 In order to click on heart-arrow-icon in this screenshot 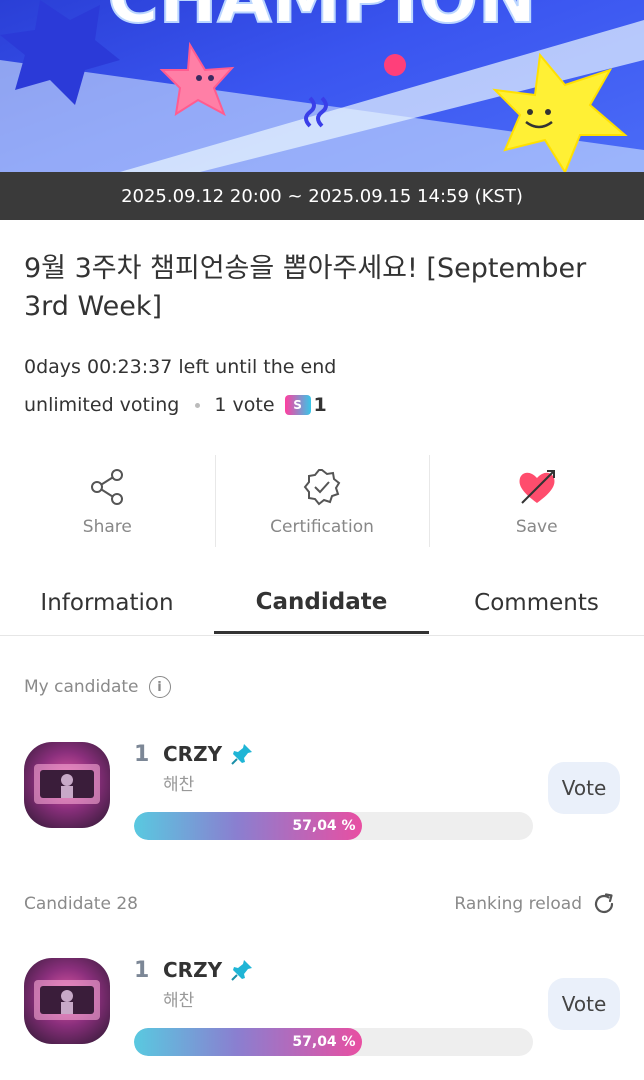, I will do `click(537, 487)`.